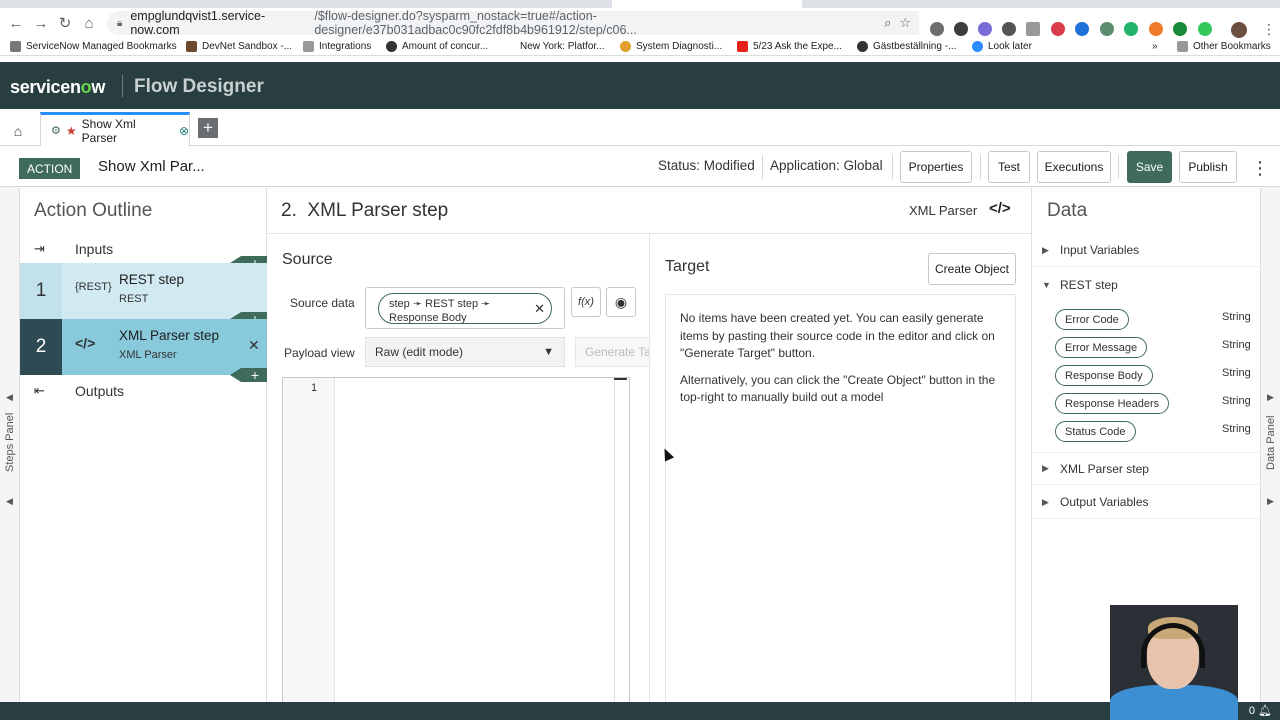 The image size is (1280, 720). Describe the element at coordinates (208, 128) in the screenshot. I see `add-tab-button: +` at that location.